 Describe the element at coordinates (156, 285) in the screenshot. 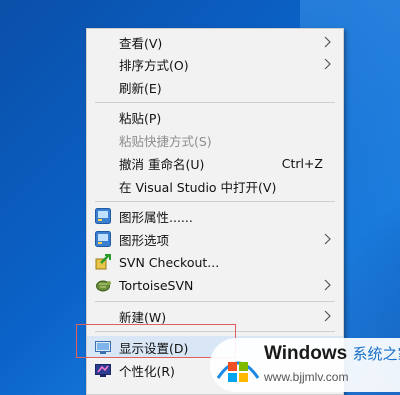

I see `menu-item-label: TortoiseSVN` at that location.